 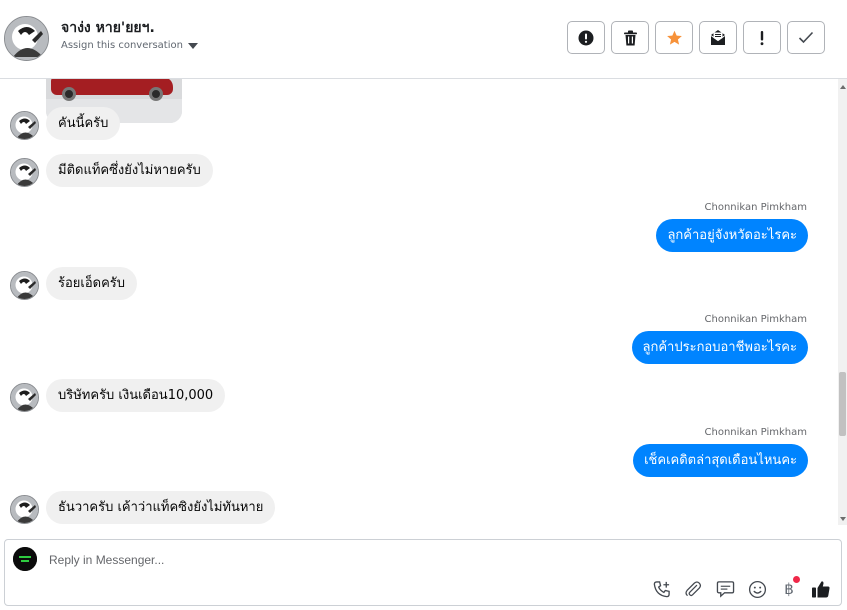 I want to click on smiley-icon, so click(x=757, y=589).